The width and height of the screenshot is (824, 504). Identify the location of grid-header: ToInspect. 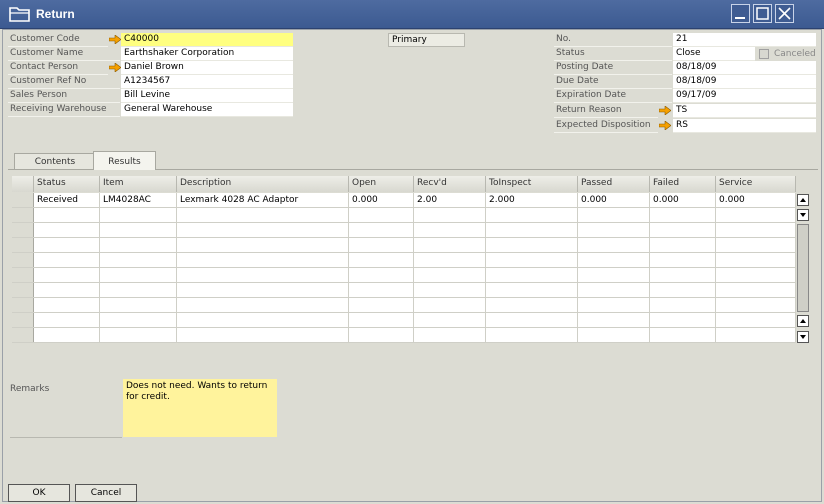
(532, 184).